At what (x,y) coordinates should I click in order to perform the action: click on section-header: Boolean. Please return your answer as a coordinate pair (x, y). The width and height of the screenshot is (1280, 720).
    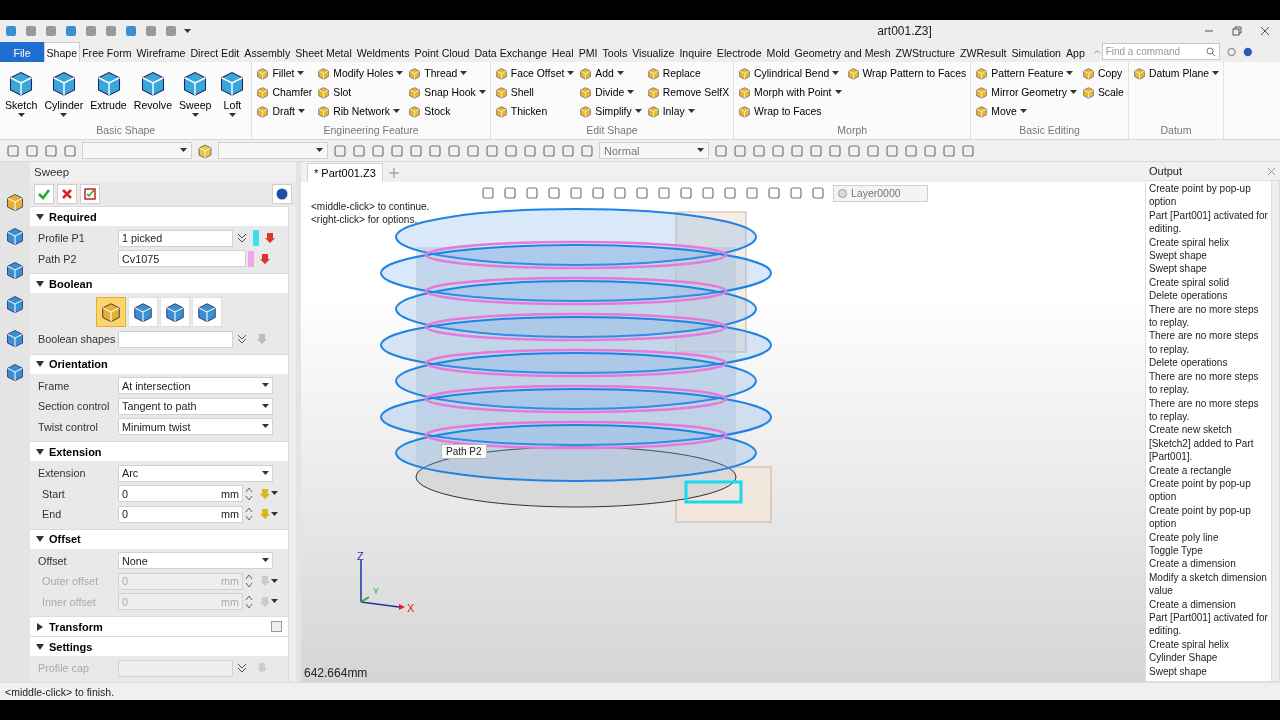
    Looking at the image, I should click on (159, 283).